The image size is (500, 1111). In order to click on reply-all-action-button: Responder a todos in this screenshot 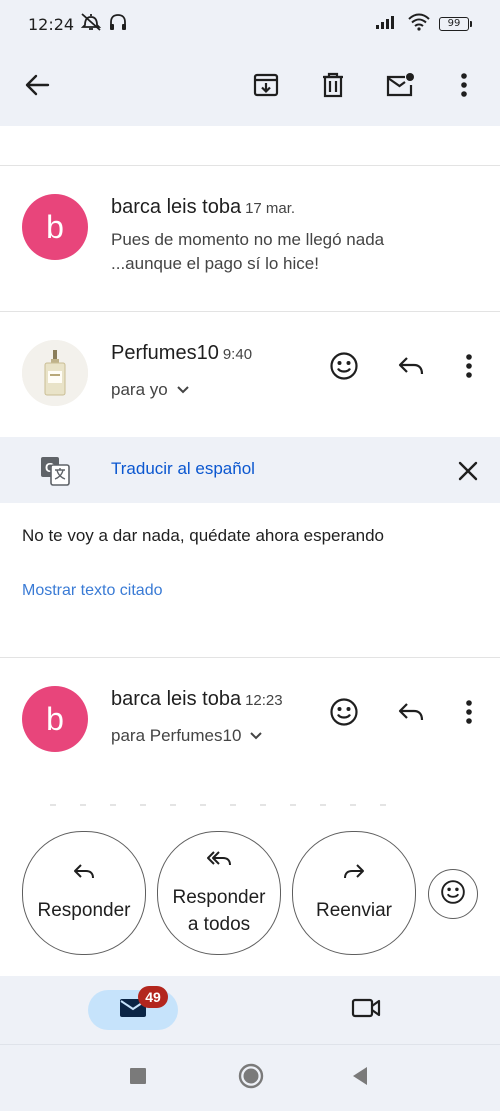, I will do `click(219, 893)`.